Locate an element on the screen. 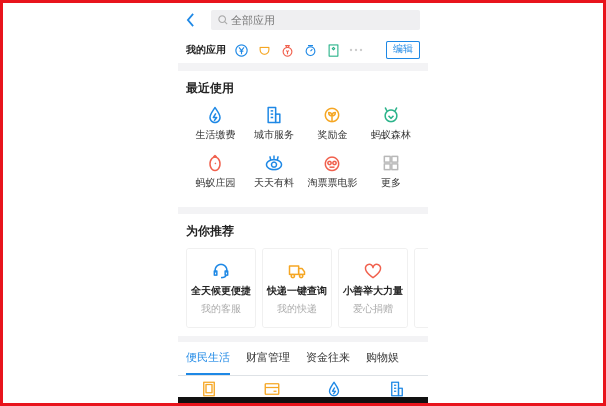  app-label: 城市服务 is located at coordinates (274, 136).